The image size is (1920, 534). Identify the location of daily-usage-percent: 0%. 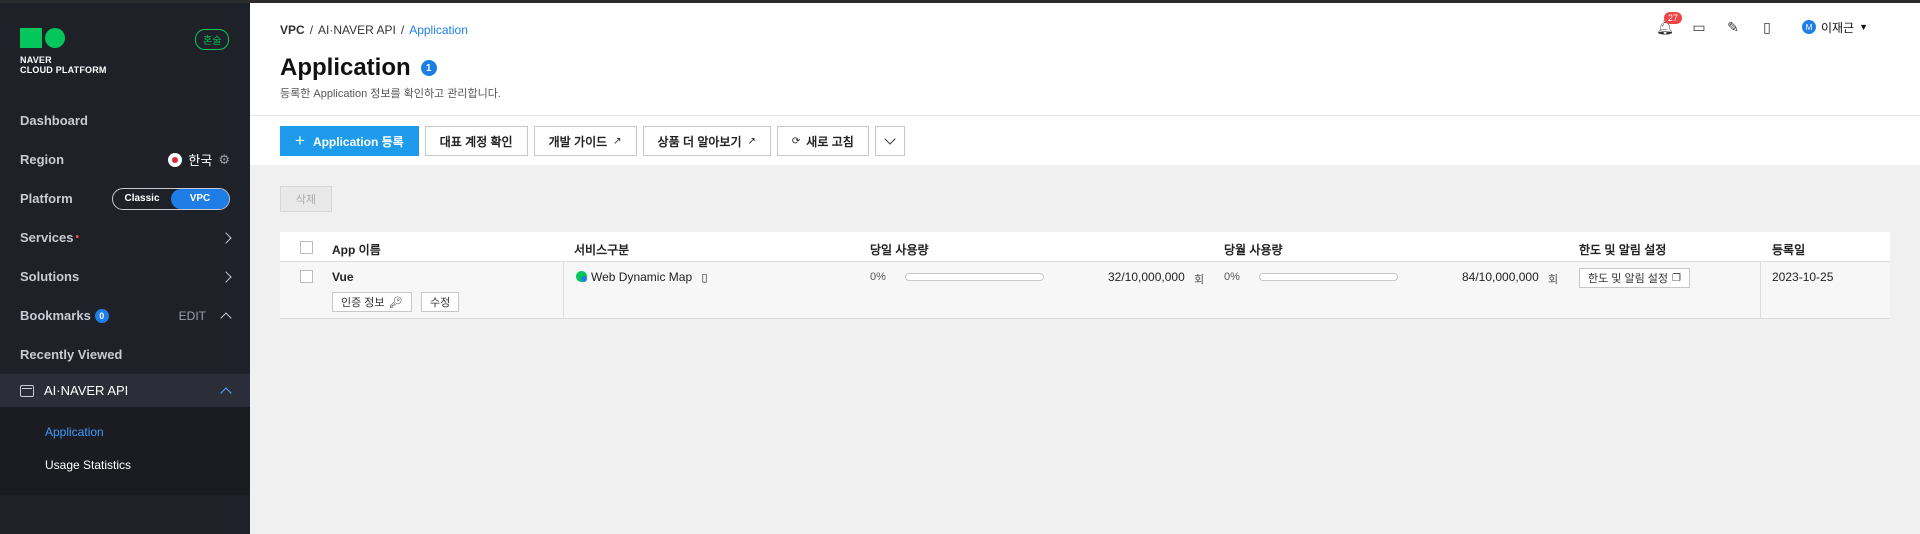
(878, 277).